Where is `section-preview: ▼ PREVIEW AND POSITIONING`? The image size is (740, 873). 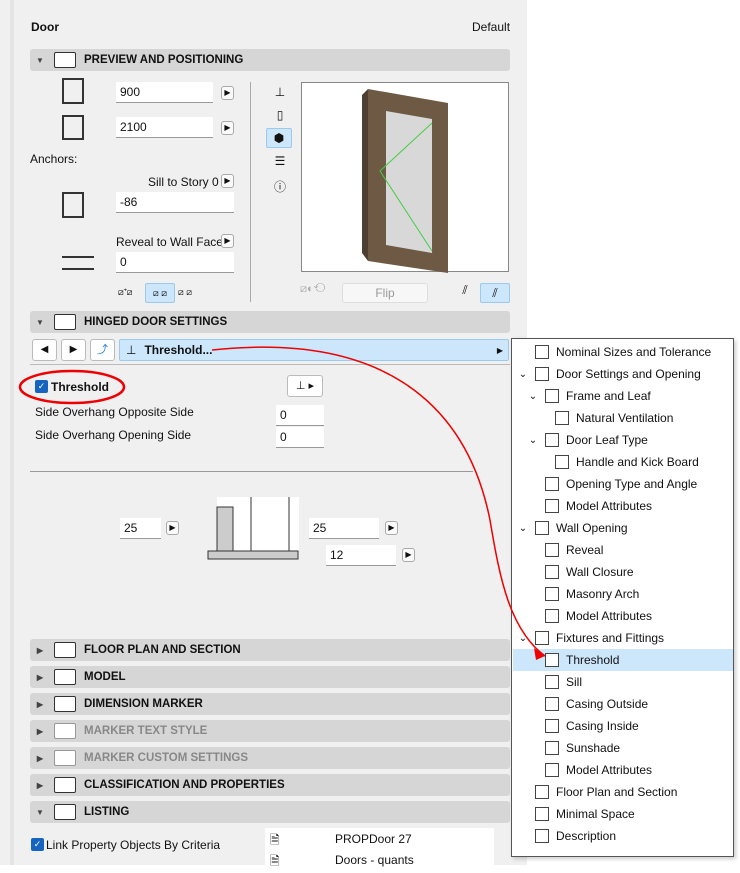 section-preview: ▼ PREVIEW AND POSITIONING is located at coordinates (270, 60).